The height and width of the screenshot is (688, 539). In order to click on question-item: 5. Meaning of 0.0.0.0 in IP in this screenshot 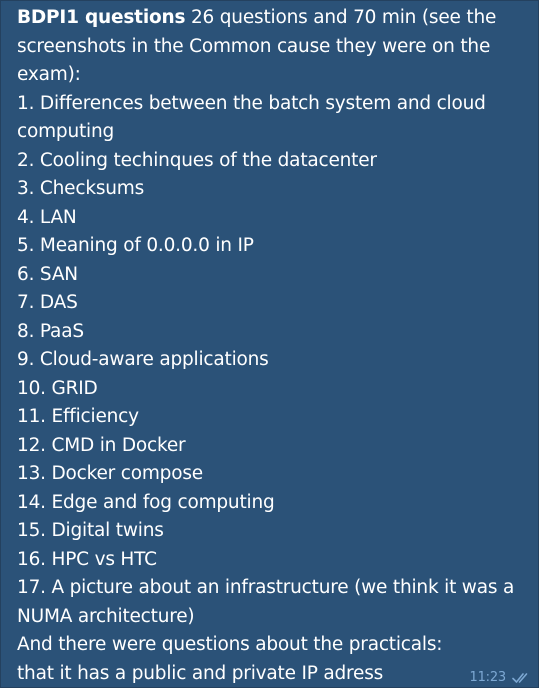, I will do `click(135, 245)`.